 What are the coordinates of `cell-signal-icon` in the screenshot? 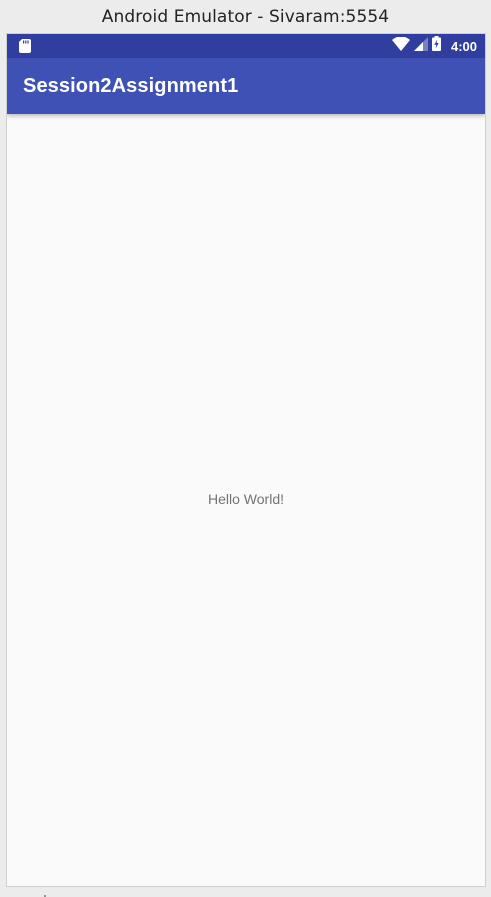 It's located at (420, 46).